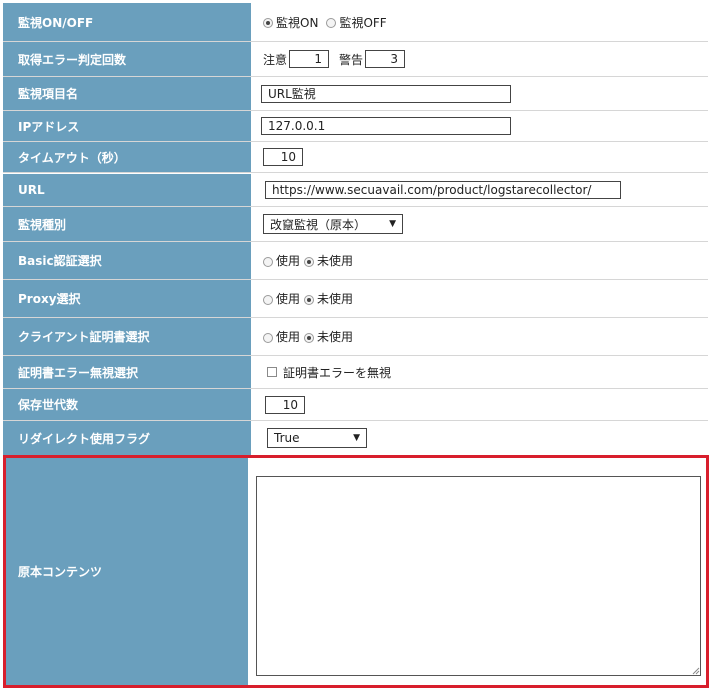 Image resolution: width=712 pixels, height=690 pixels. Describe the element at coordinates (335, 337) in the screenshot. I see `client-cert-nouse-label: 未使用` at that location.